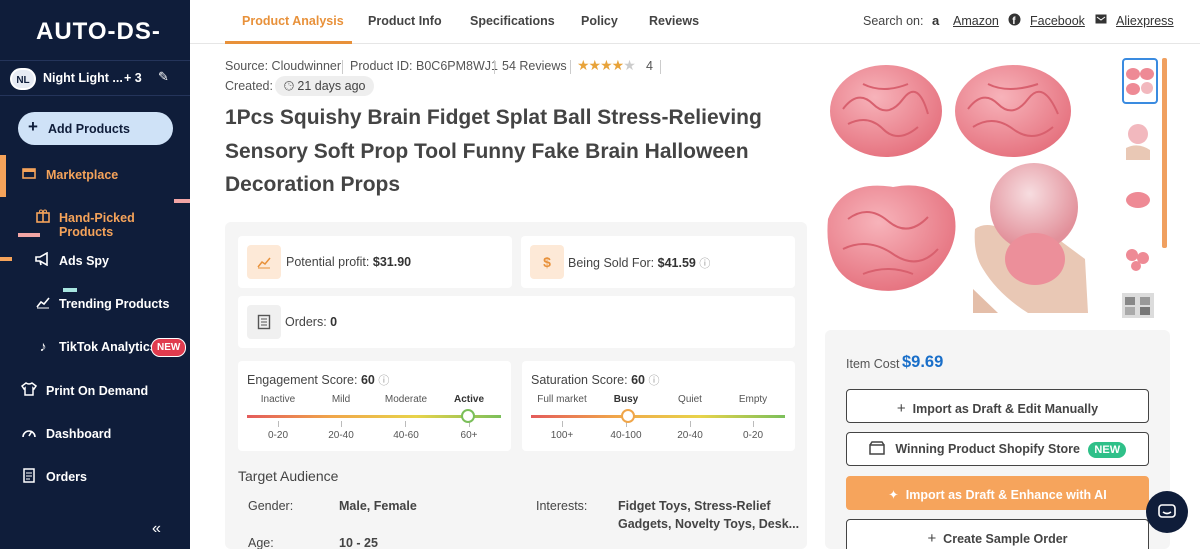 The height and width of the screenshot is (549, 1200). I want to click on tab-product-info: Product Info, so click(405, 21).